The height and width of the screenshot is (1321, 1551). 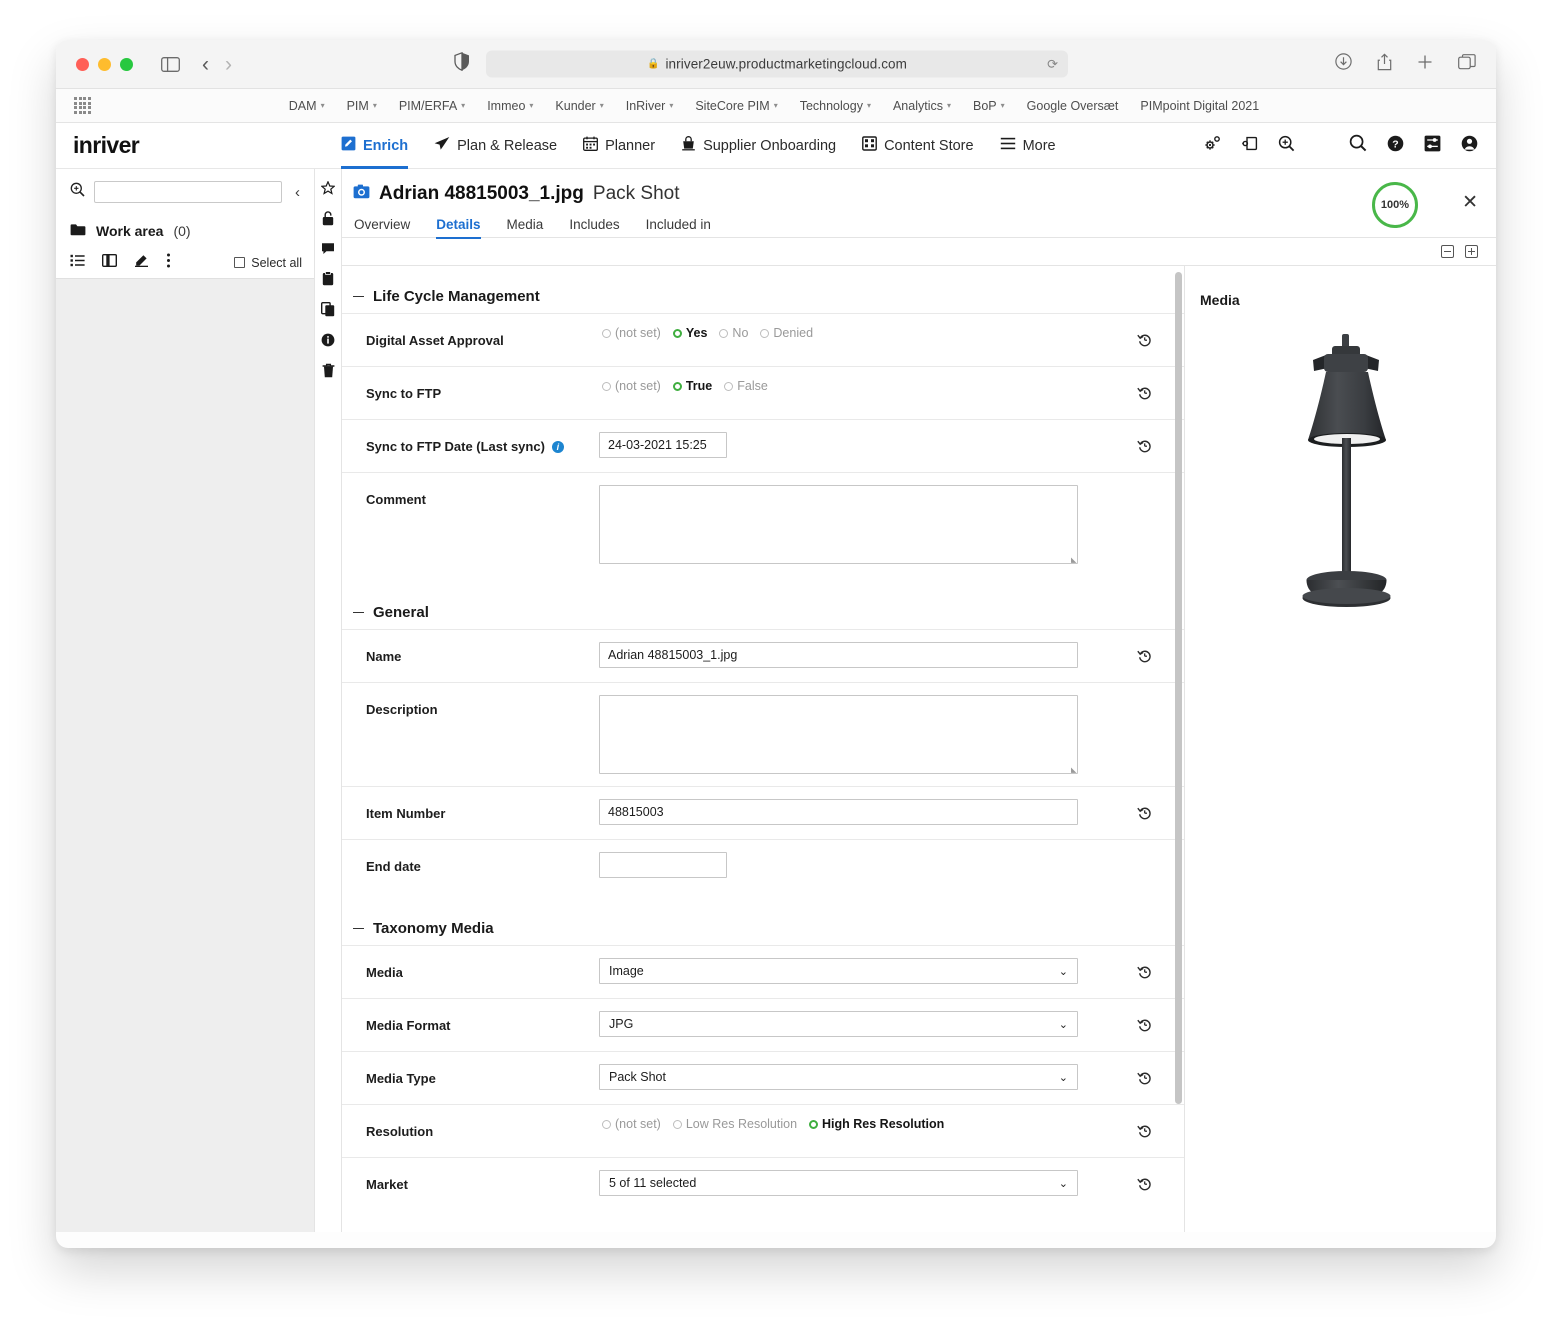 I want to click on forward-arrow-icon: ›, so click(x=228, y=64).